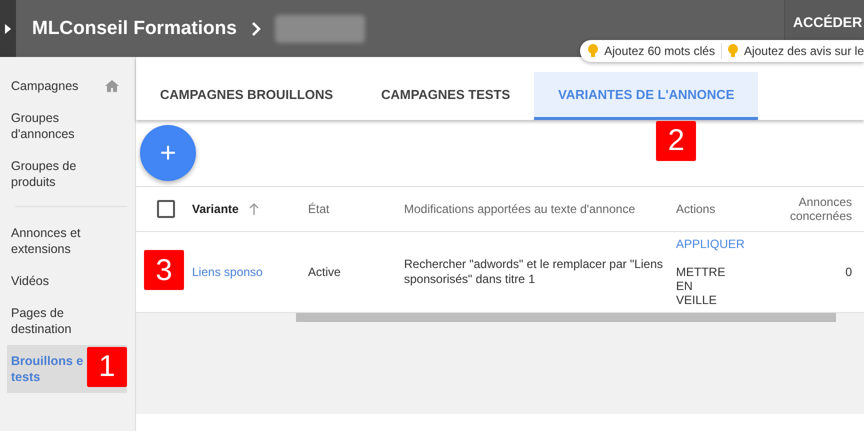 This screenshot has width=864, height=431. What do you see at coordinates (247, 96) in the screenshot?
I see `tab: CAMPAGNES BROUILLONS` at bounding box center [247, 96].